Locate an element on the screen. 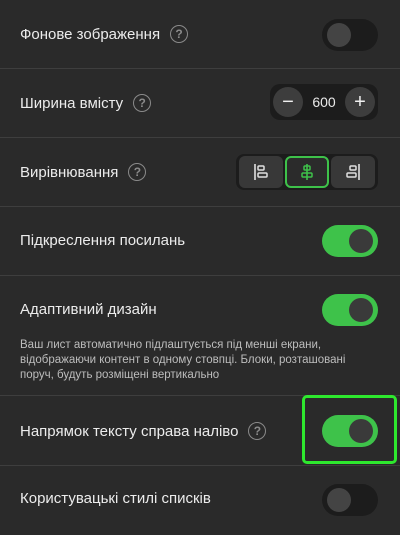  decrease-width-button: − is located at coordinates (288, 102).